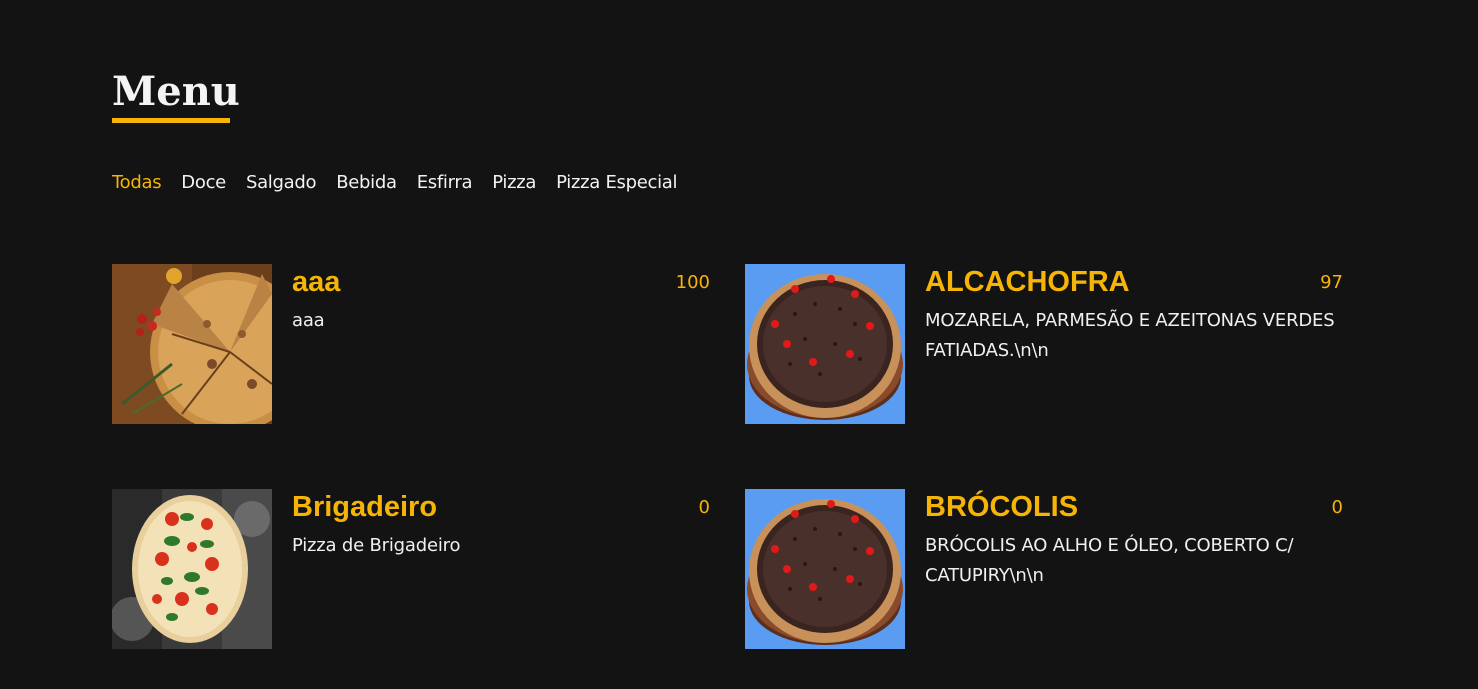 The height and width of the screenshot is (689, 1478). What do you see at coordinates (376, 545) in the screenshot?
I see `item-description: Pizza de Brigadeiro` at bounding box center [376, 545].